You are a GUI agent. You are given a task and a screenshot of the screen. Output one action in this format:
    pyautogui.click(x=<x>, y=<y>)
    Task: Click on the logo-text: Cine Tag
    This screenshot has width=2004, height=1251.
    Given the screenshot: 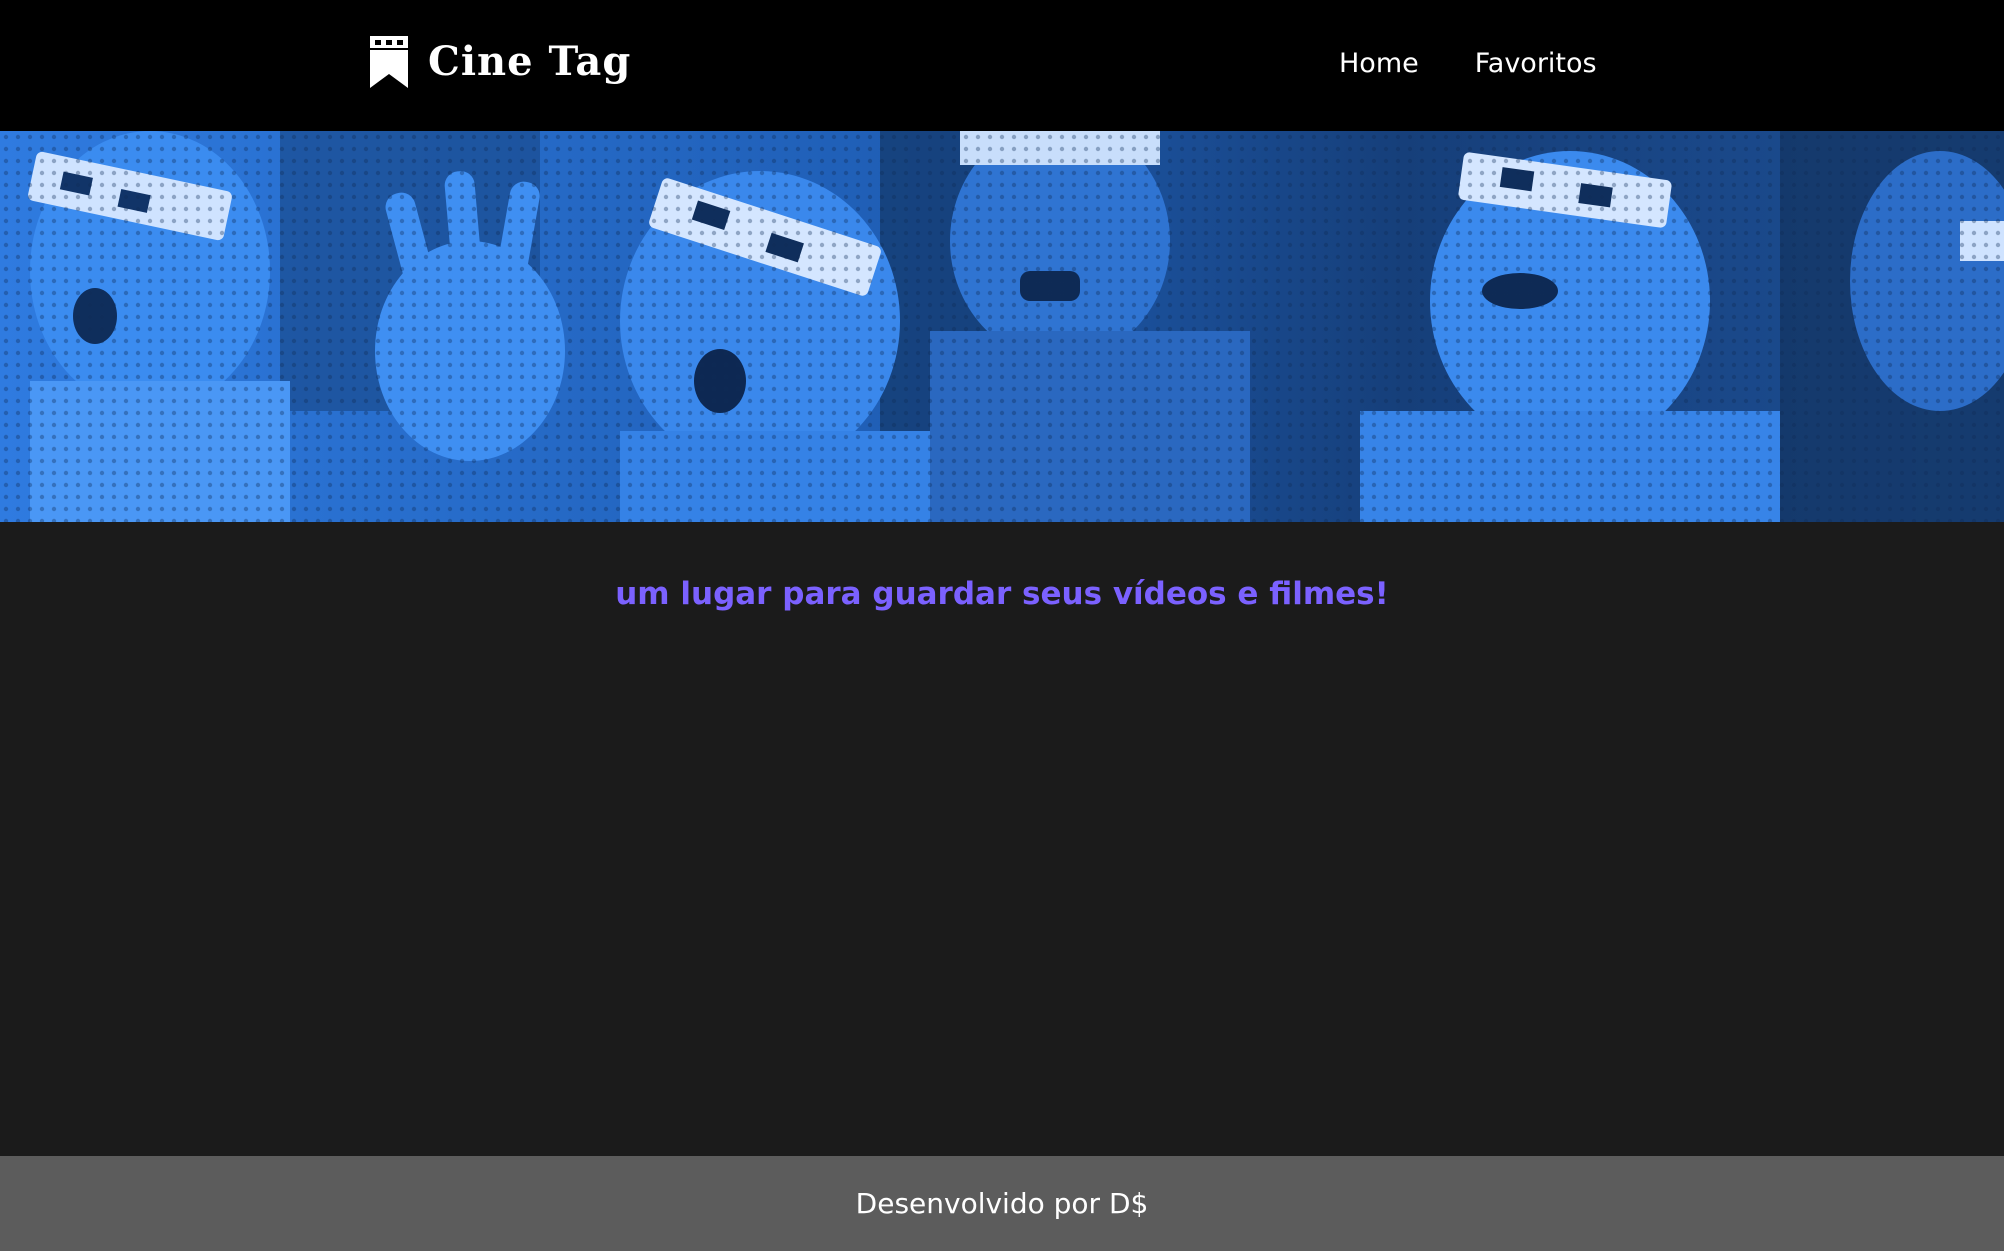 What is the action you would take?
    pyautogui.click(x=530, y=61)
    